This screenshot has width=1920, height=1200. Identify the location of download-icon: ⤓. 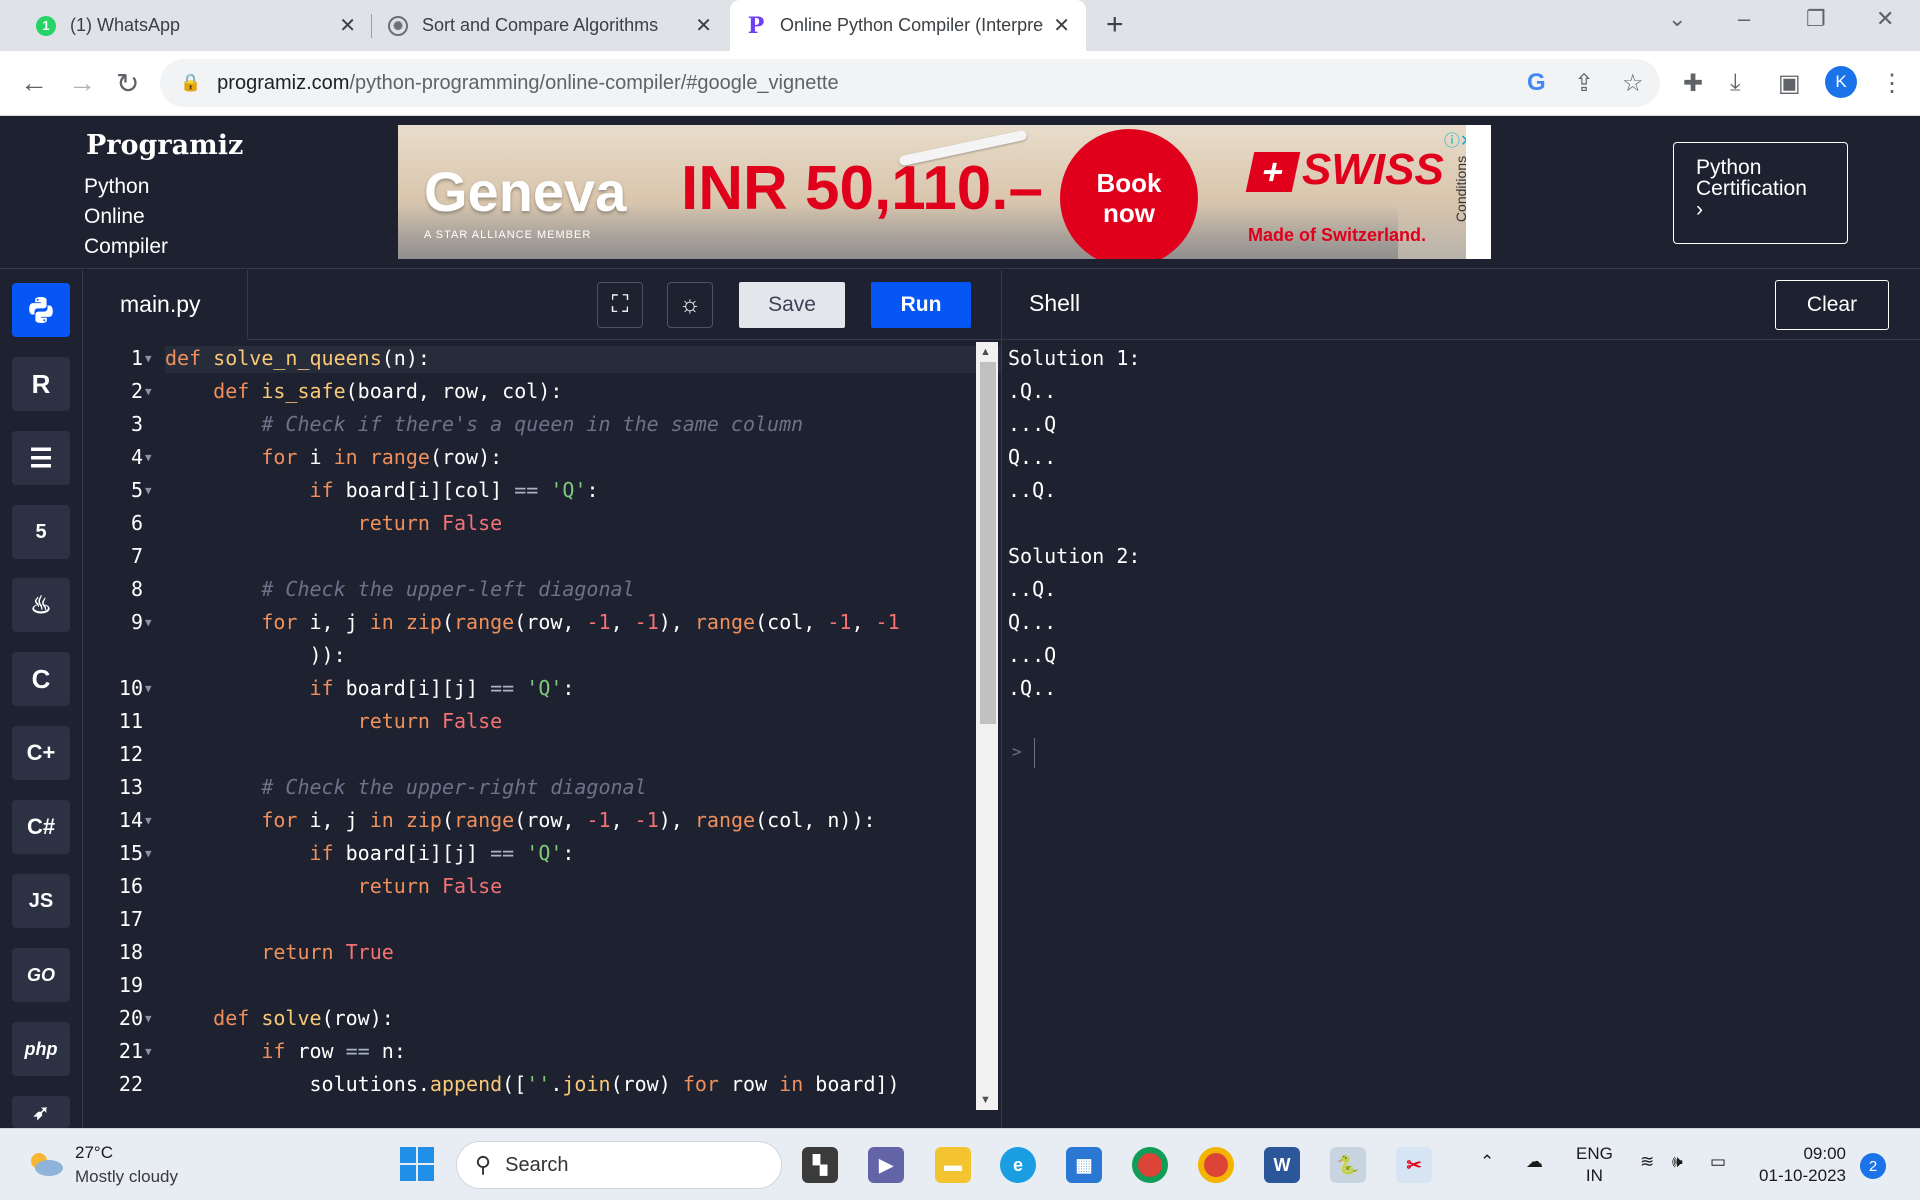
(1735, 83).